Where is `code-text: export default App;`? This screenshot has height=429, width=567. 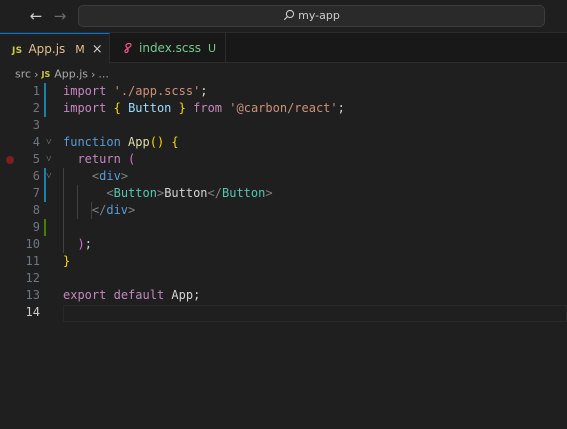
code-text: export default App; is located at coordinates (131, 295).